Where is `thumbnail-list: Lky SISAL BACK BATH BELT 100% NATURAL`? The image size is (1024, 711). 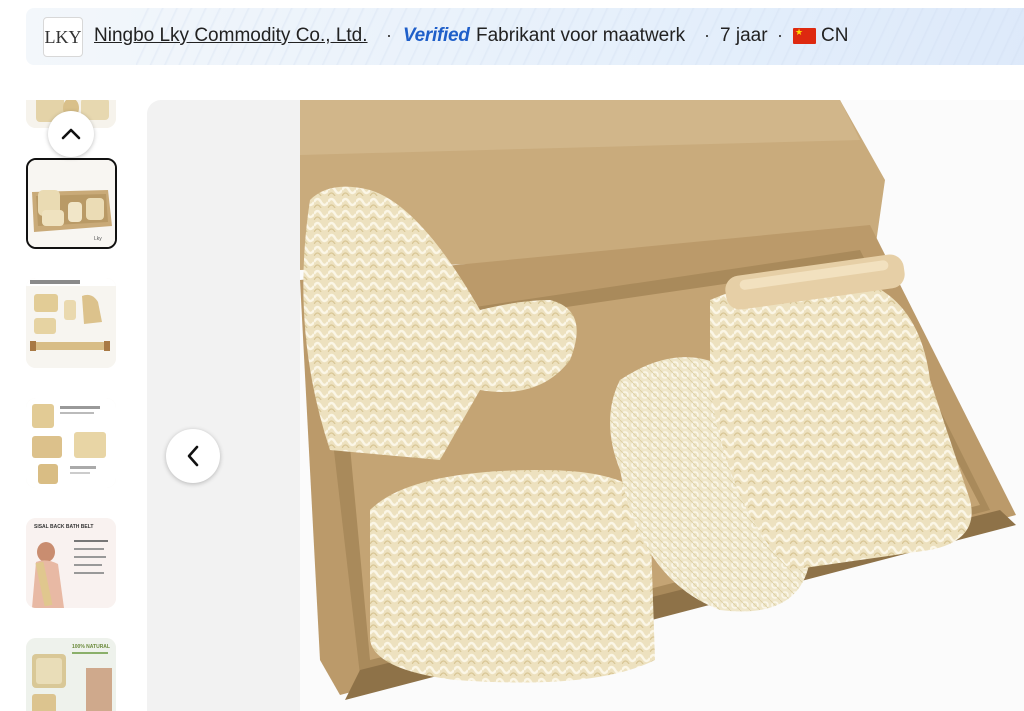 thumbnail-list: Lky SISAL BACK BATH BELT 100% NATURAL is located at coordinates (72, 405).